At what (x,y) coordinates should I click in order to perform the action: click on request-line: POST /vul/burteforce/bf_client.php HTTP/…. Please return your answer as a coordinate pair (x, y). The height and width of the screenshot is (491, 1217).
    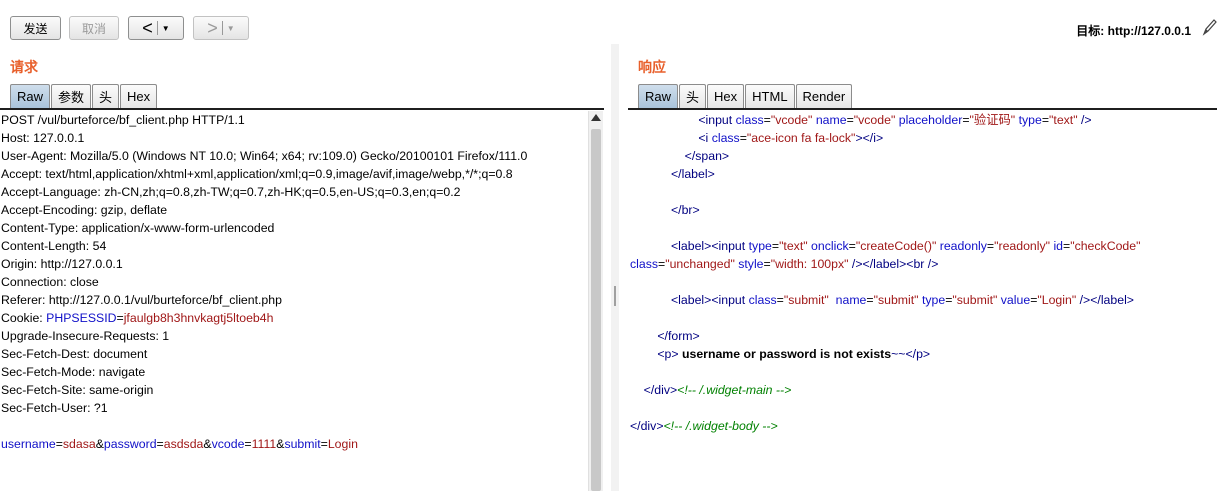
    Looking at the image, I should click on (123, 120).